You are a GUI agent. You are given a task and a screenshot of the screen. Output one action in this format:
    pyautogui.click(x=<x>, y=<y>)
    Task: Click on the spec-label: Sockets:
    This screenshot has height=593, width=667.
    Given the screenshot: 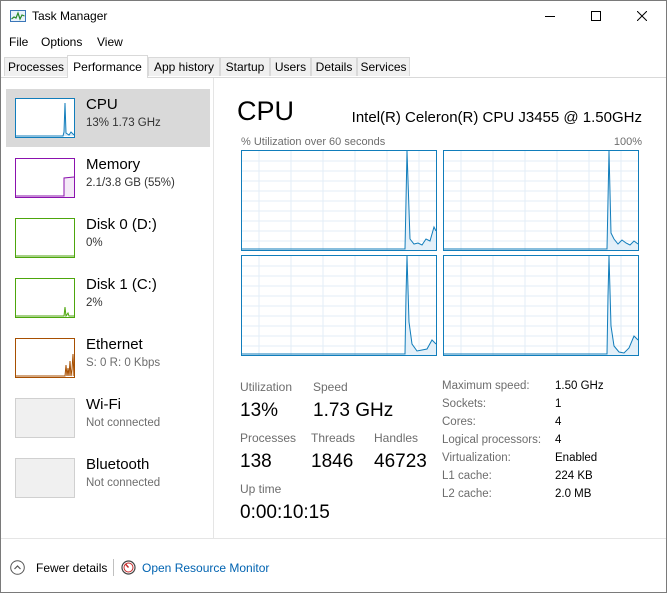 What is the action you would take?
    pyautogui.click(x=464, y=404)
    